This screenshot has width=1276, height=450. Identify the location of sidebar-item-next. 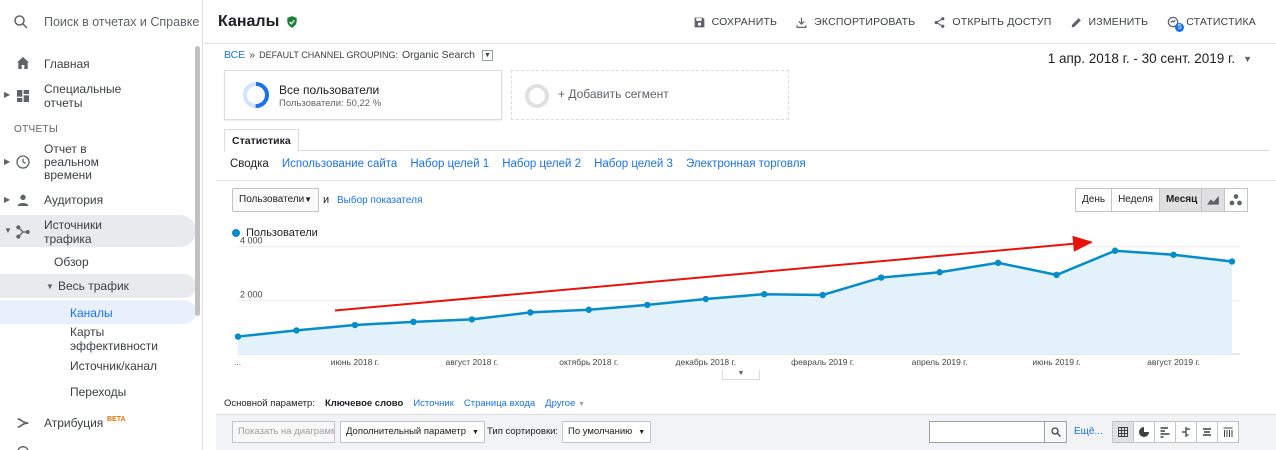
(100, 445).